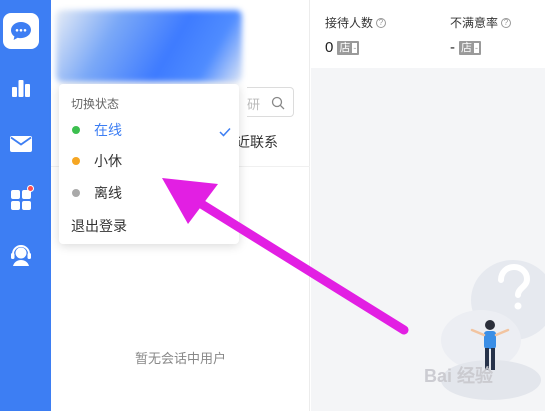 This screenshot has width=545, height=411. I want to click on status-dropdown: 切换状态 在线 小休 离线 退出登录, so click(149, 164).